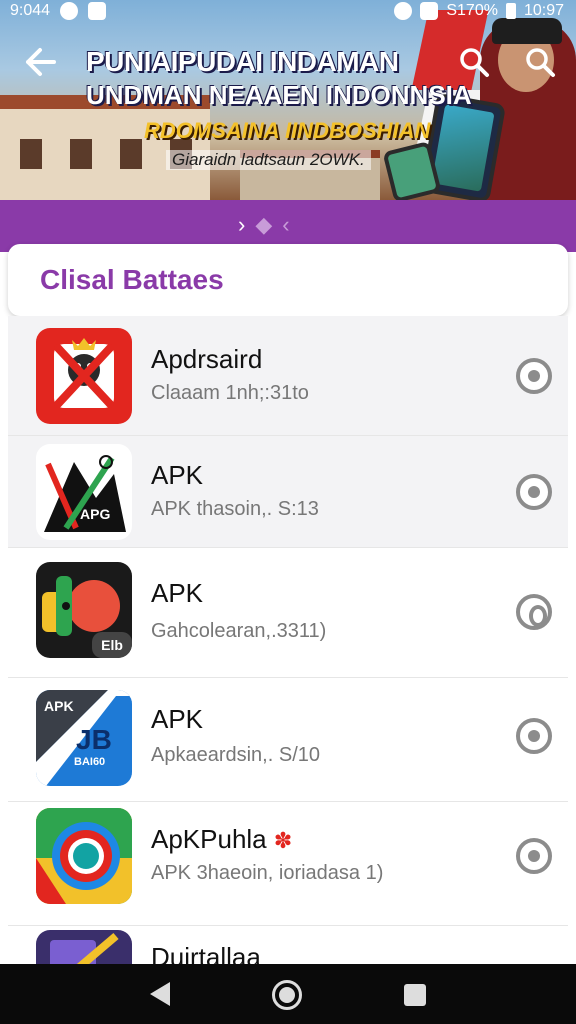 The image size is (576, 1024). Describe the element at coordinates (288, 945) in the screenshot. I see `list-item: Duirtallaa` at that location.